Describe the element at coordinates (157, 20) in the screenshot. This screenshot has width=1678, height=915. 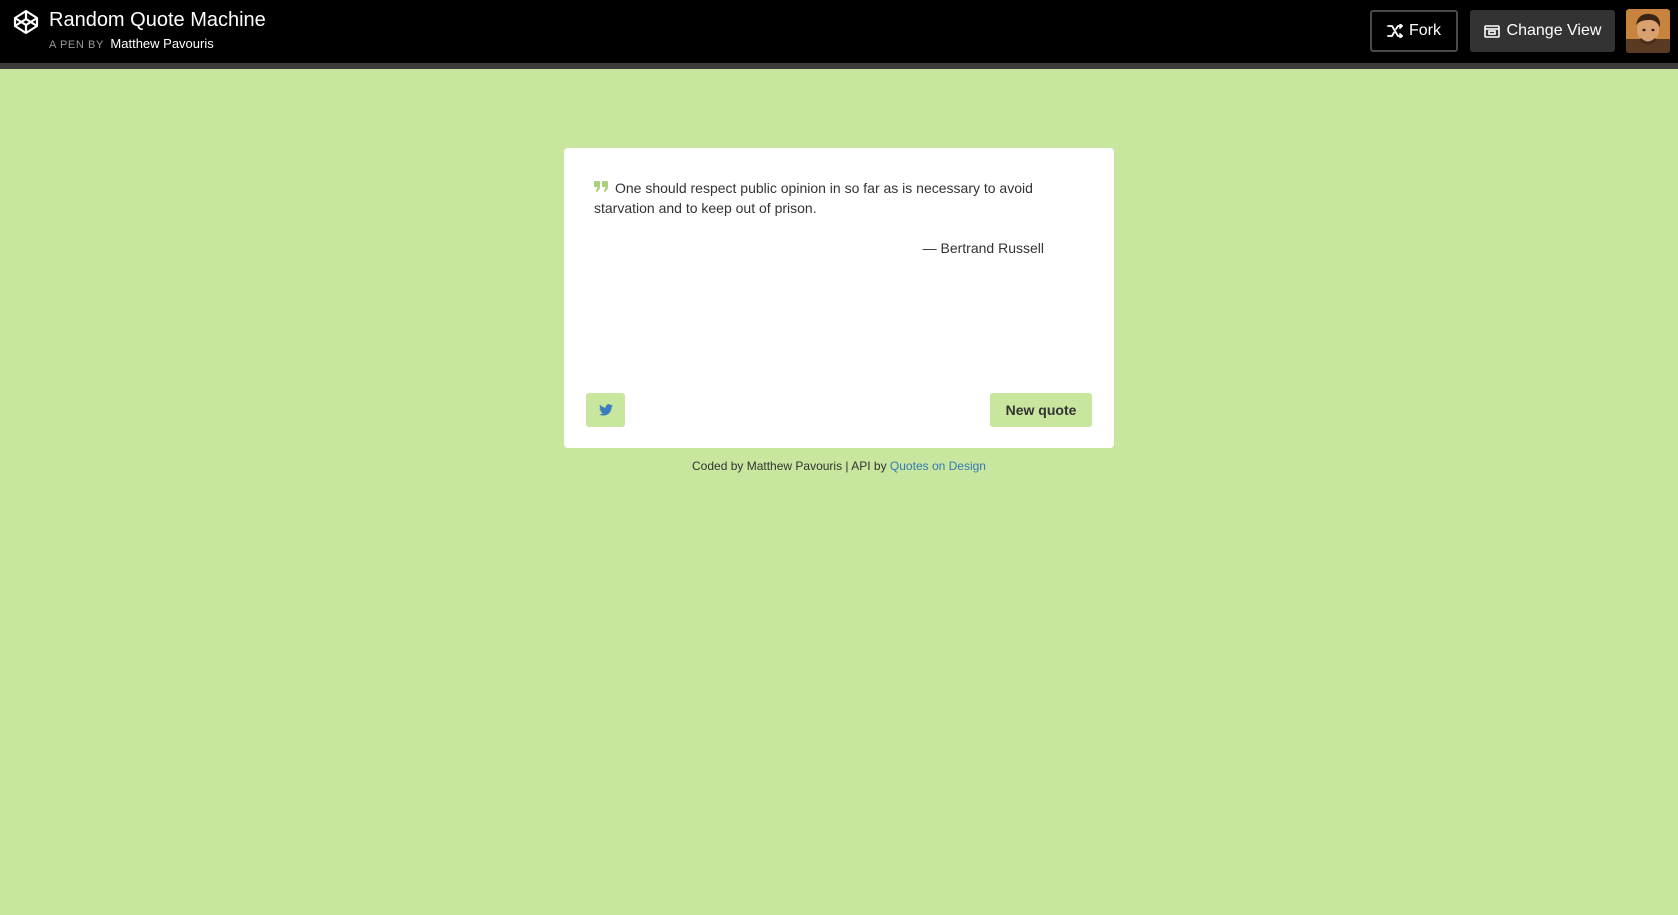
I see `pen-title: Random Quote Machine` at that location.